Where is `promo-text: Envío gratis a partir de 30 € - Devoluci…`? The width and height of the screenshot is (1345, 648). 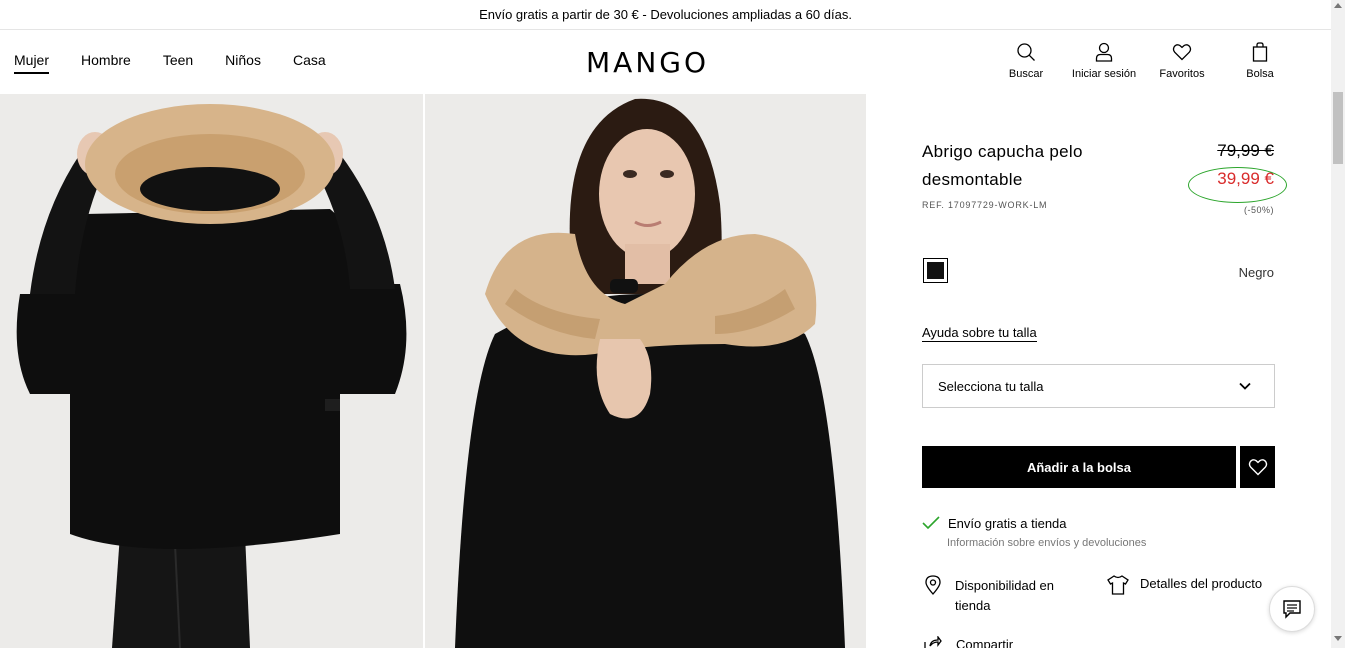 promo-text: Envío gratis a partir de 30 € - Devoluci… is located at coordinates (665, 14).